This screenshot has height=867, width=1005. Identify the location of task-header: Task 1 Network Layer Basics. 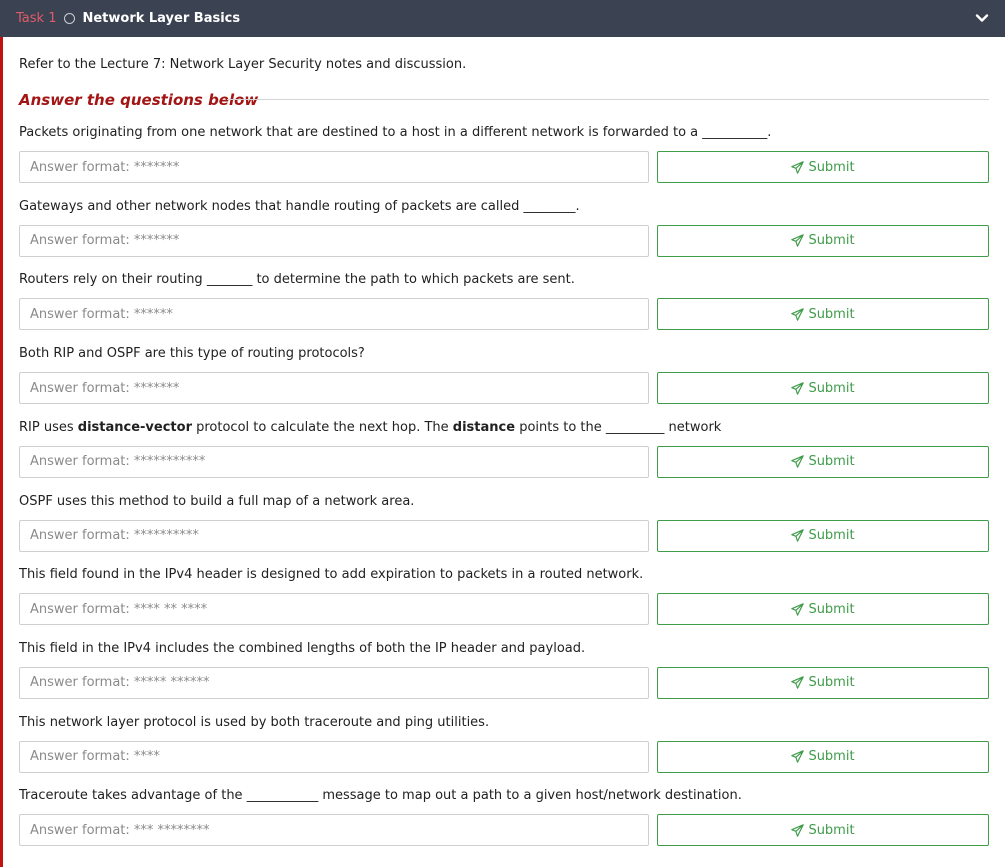
(502, 18).